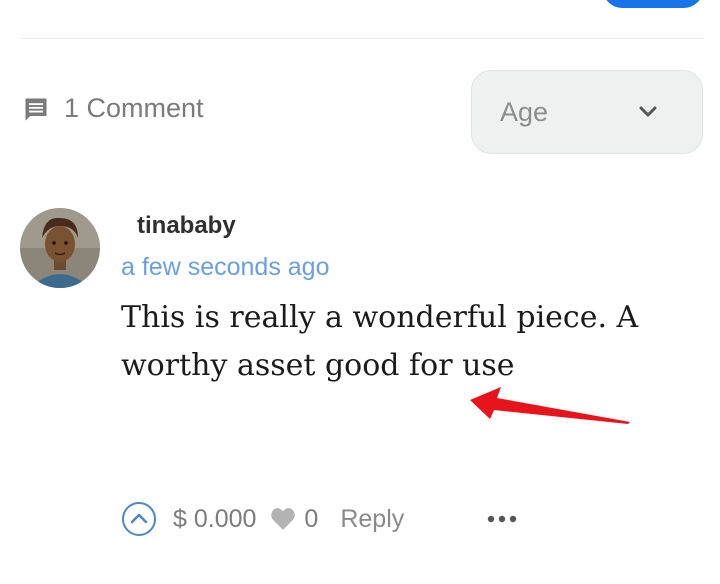  I want to click on heart-icon, so click(283, 519).